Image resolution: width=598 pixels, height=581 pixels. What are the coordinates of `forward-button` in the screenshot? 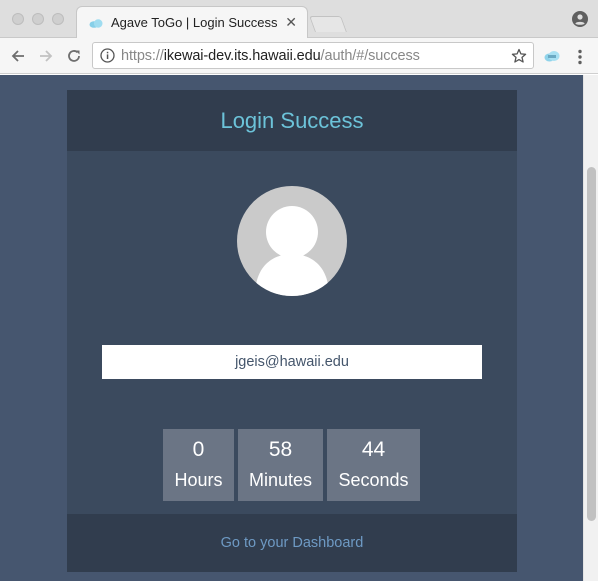 It's located at (46, 56).